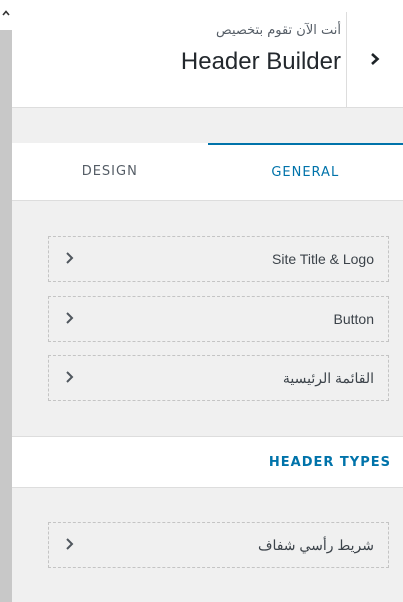 The image size is (403, 602). I want to click on scrollbar, so click(6, 301).